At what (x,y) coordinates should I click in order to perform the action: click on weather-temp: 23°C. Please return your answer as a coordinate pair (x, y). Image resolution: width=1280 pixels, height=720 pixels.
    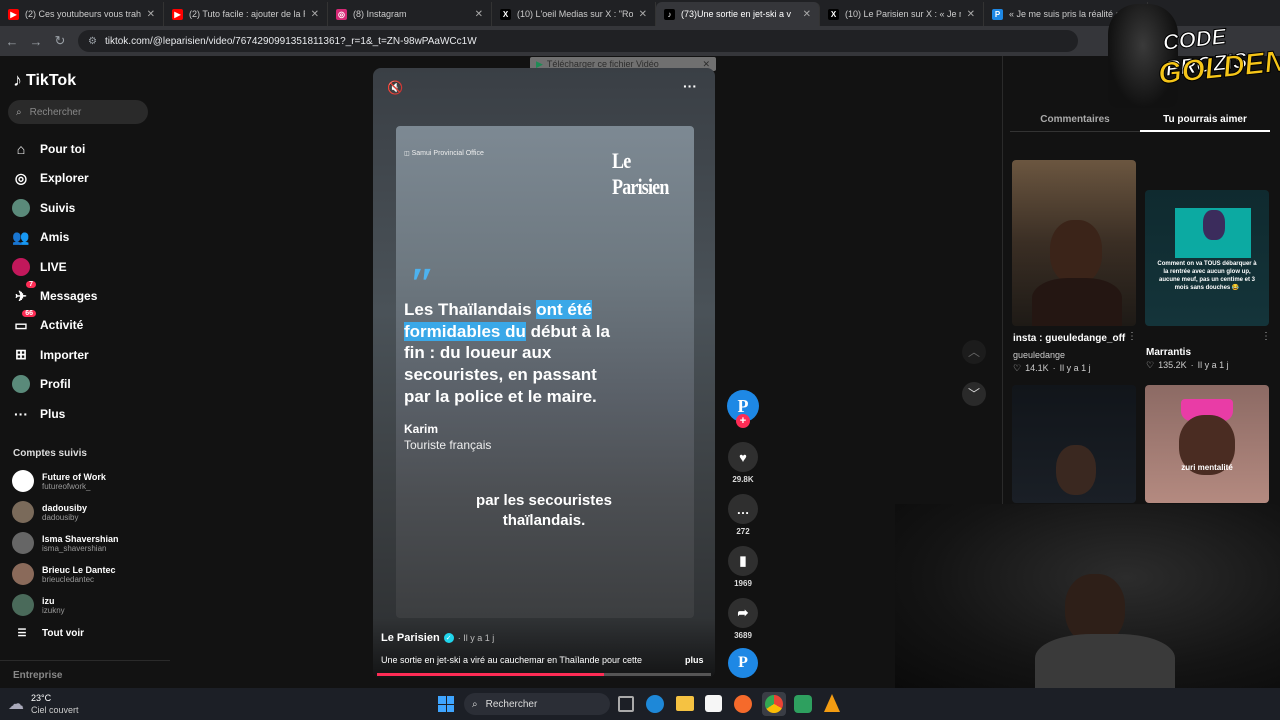
    Looking at the image, I should click on (41, 698).